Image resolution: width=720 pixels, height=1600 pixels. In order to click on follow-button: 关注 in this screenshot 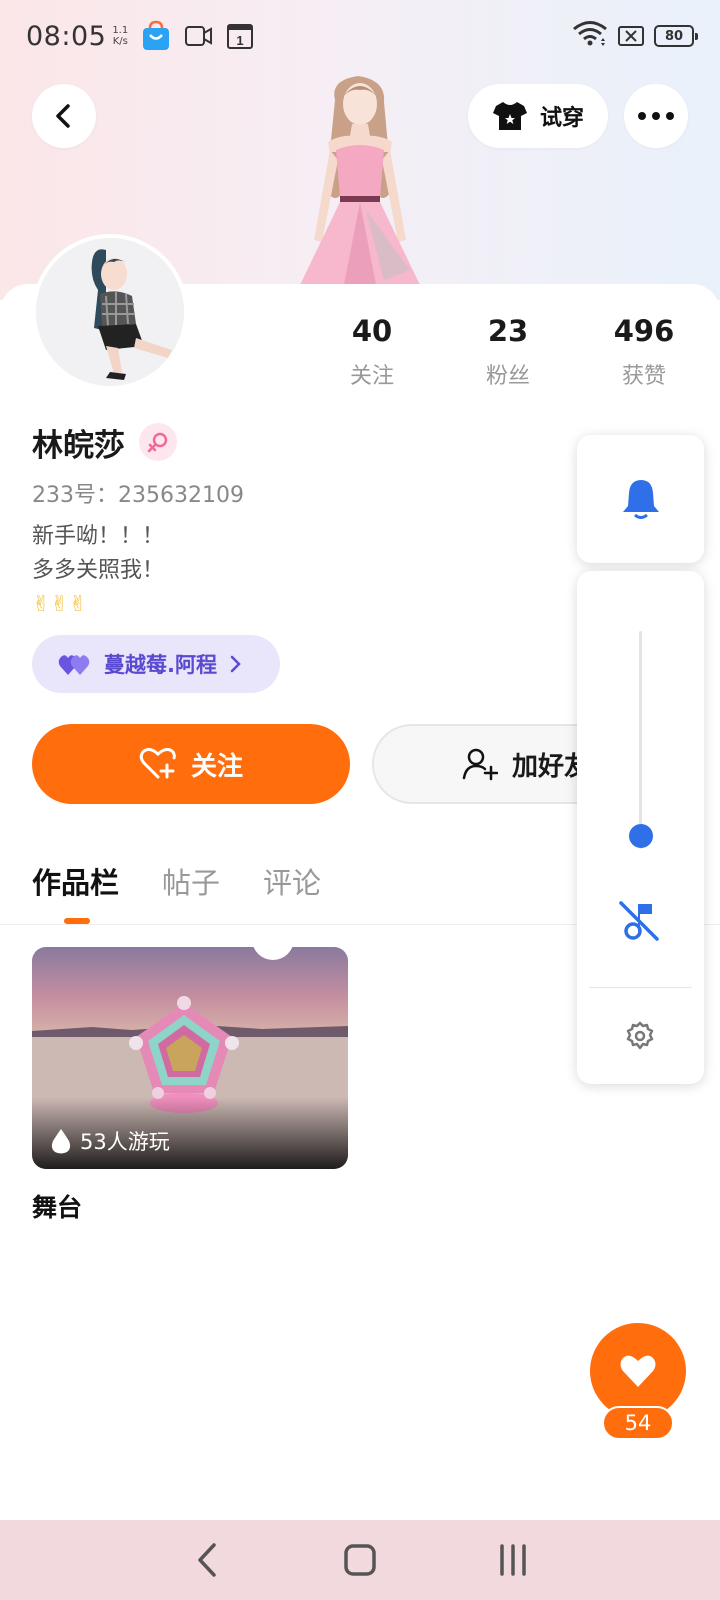, I will do `click(191, 764)`.